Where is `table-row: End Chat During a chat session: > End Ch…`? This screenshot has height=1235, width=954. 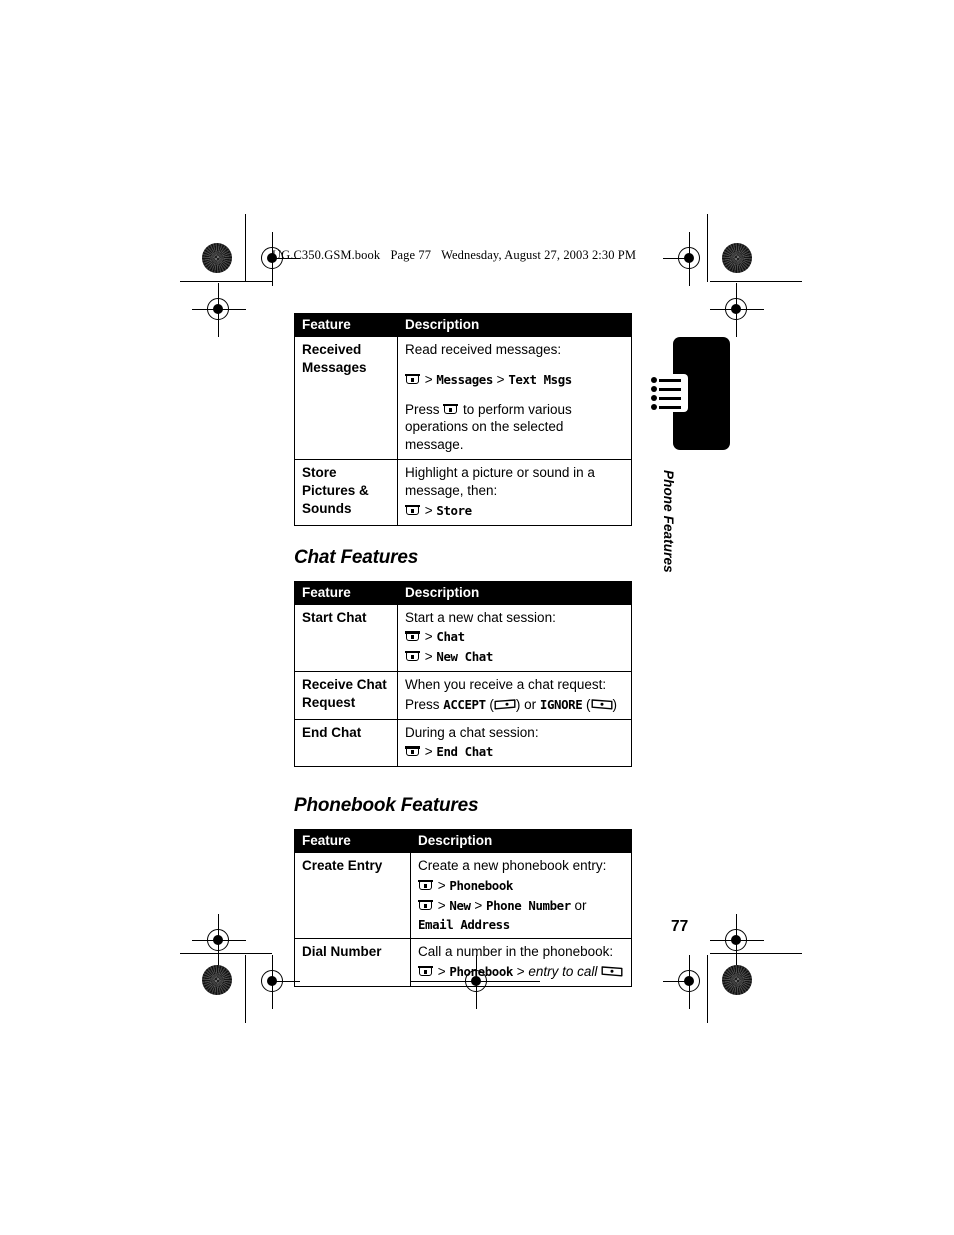
table-row: End Chat During a chat session: > End Ch… is located at coordinates (463, 743).